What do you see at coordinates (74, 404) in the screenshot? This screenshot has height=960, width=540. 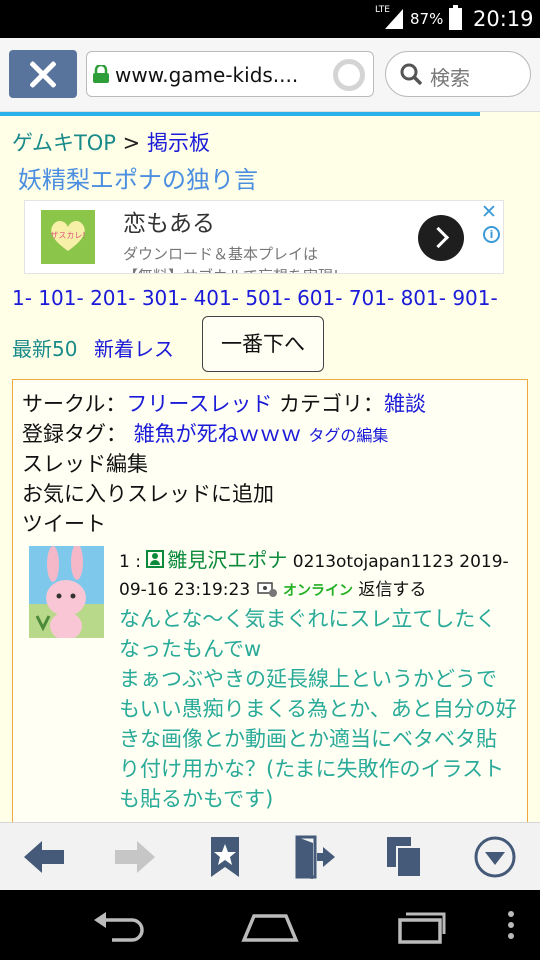 I see `circle-label: サークル：` at bounding box center [74, 404].